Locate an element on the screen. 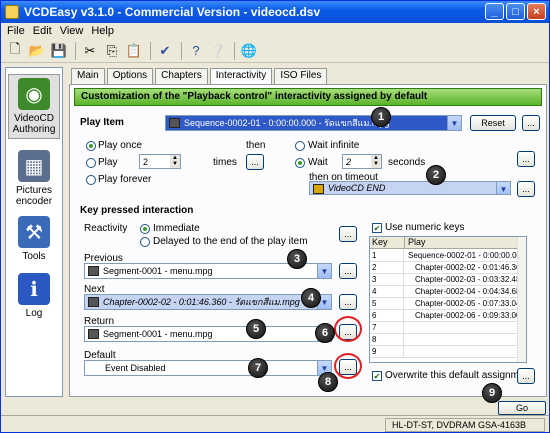 The height and width of the screenshot is (433, 550). cut-icon: ✂ is located at coordinates (90, 51).